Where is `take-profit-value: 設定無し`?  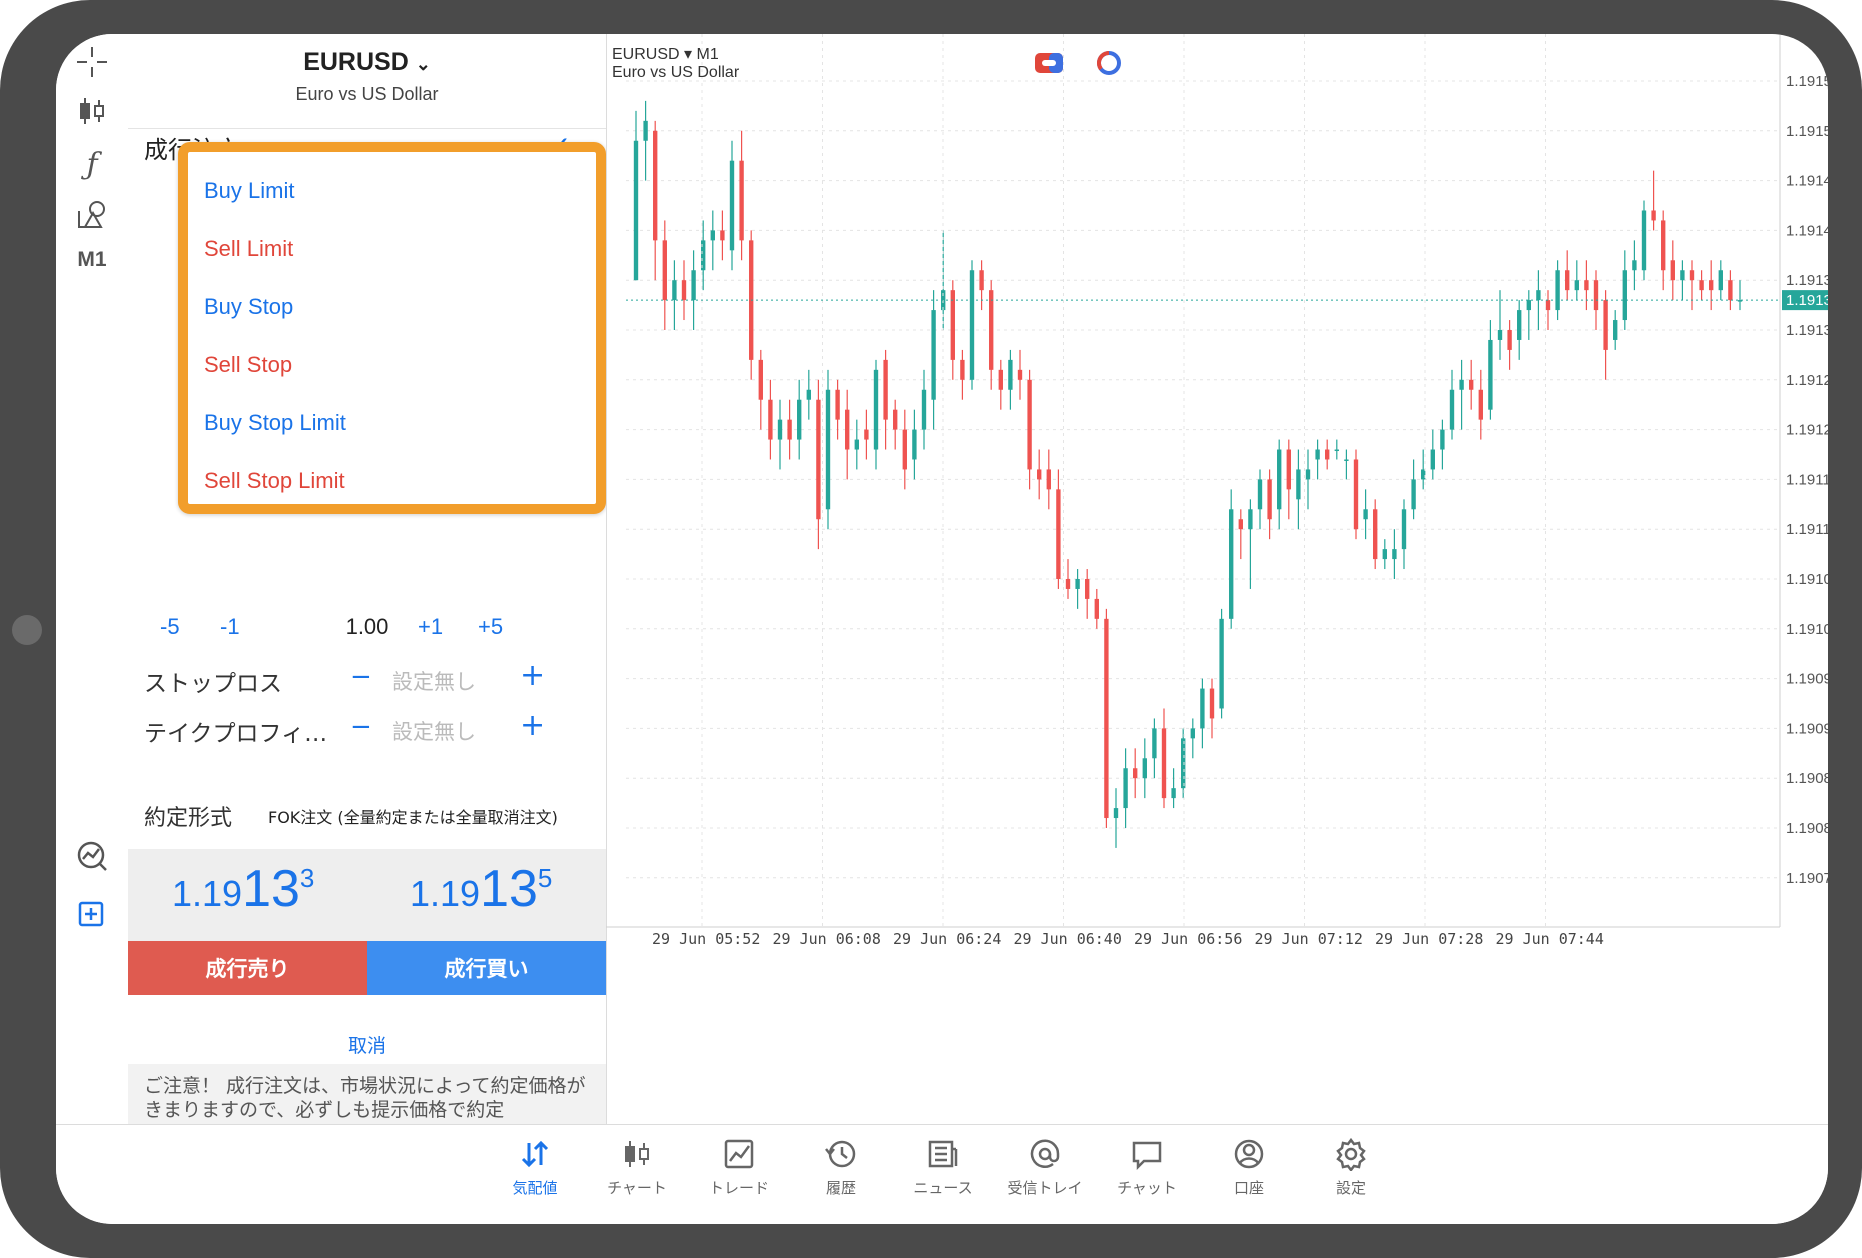 take-profit-value: 設定無し is located at coordinates (434, 731).